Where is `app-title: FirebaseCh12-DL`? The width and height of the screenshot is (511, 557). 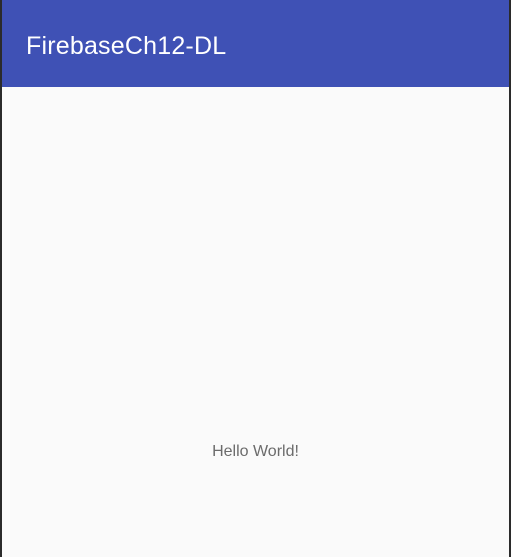 app-title: FirebaseCh12-DL is located at coordinates (126, 46).